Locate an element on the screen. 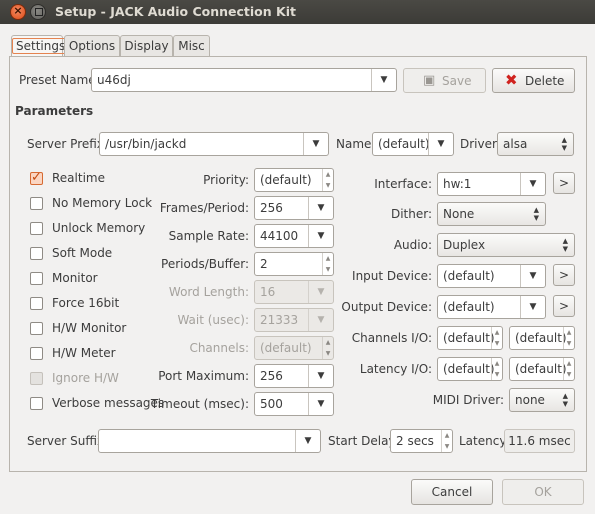 The width and height of the screenshot is (595, 514). checkbox-label: Monitor is located at coordinates (75, 278).